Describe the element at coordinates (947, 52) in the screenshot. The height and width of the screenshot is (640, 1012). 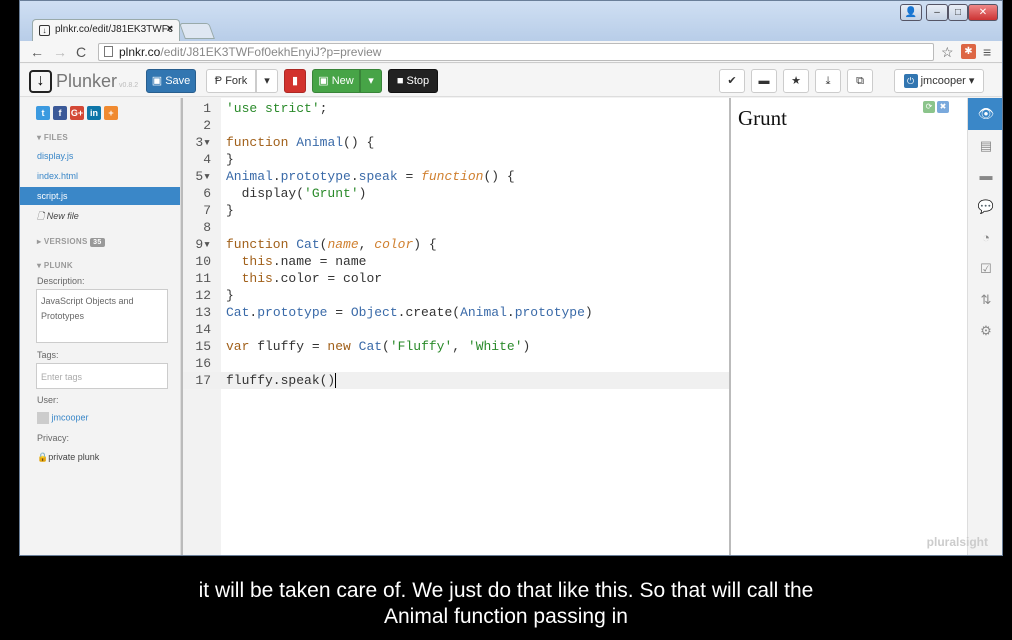
I see `bookmark-star-icon: ☆` at that location.